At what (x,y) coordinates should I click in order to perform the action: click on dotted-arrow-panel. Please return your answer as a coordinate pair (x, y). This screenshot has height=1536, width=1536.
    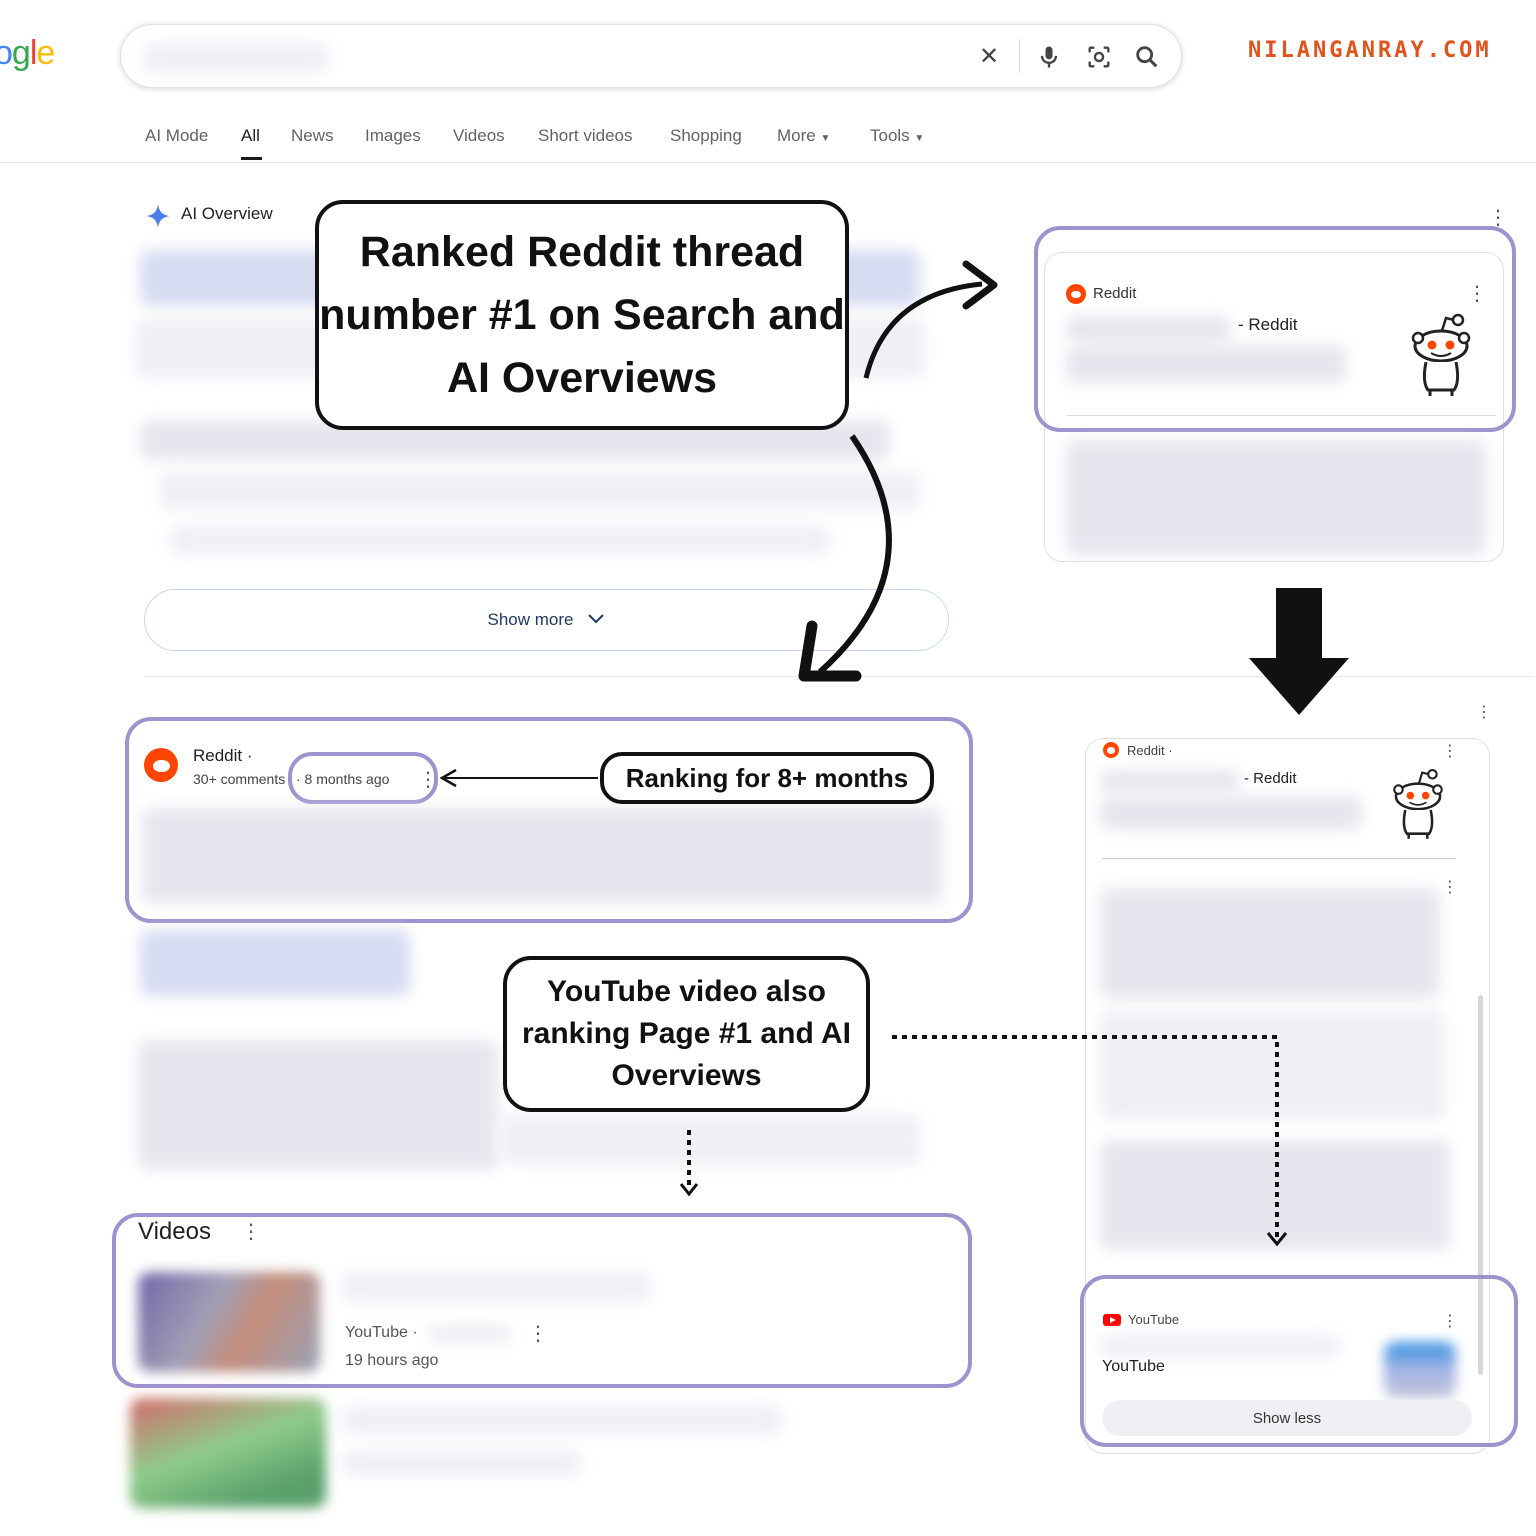
    Looking at the image, I should click on (1085, 1136).